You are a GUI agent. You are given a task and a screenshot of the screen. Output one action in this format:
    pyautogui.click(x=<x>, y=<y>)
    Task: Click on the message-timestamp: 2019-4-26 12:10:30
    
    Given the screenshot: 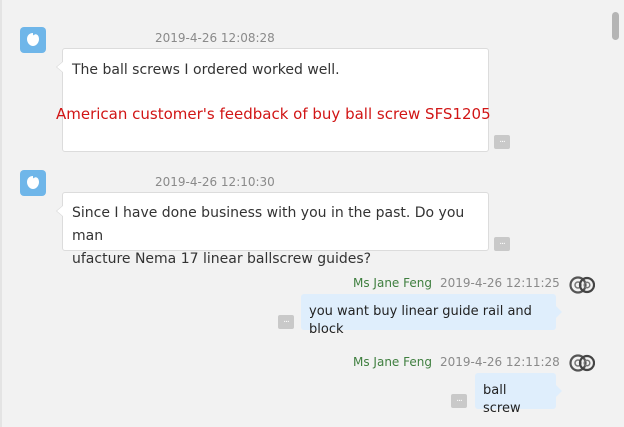 What is the action you would take?
    pyautogui.click(x=215, y=182)
    